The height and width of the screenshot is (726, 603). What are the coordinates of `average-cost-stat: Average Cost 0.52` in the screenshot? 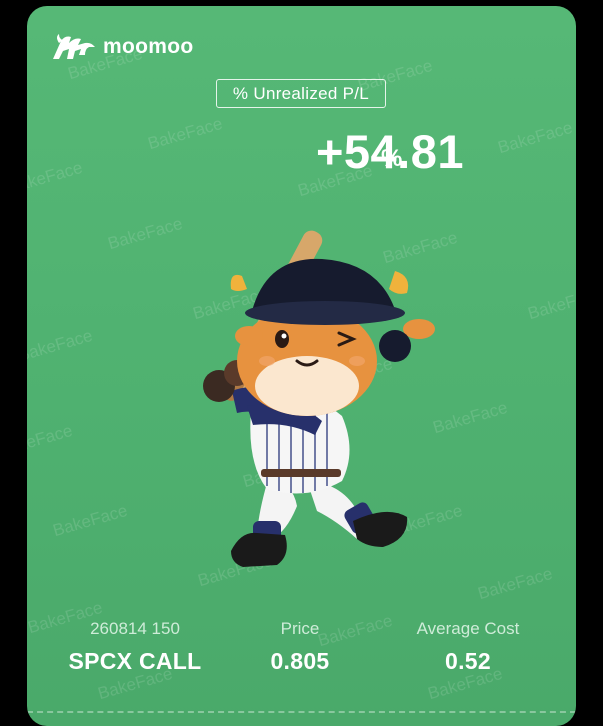 It's located at (468, 646).